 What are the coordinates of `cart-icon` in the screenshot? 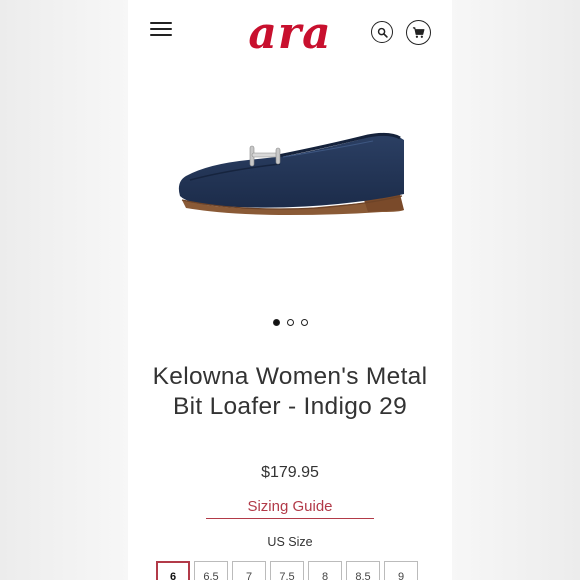 It's located at (418, 32).